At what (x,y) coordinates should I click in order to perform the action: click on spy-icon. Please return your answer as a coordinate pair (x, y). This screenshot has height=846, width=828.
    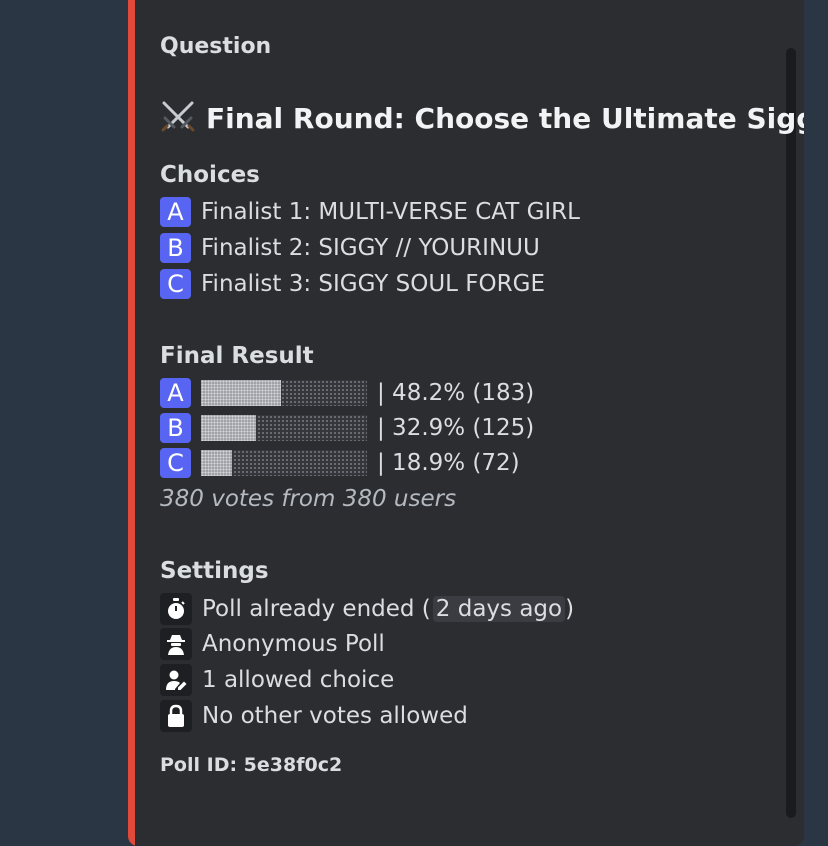
    Looking at the image, I should click on (176, 644).